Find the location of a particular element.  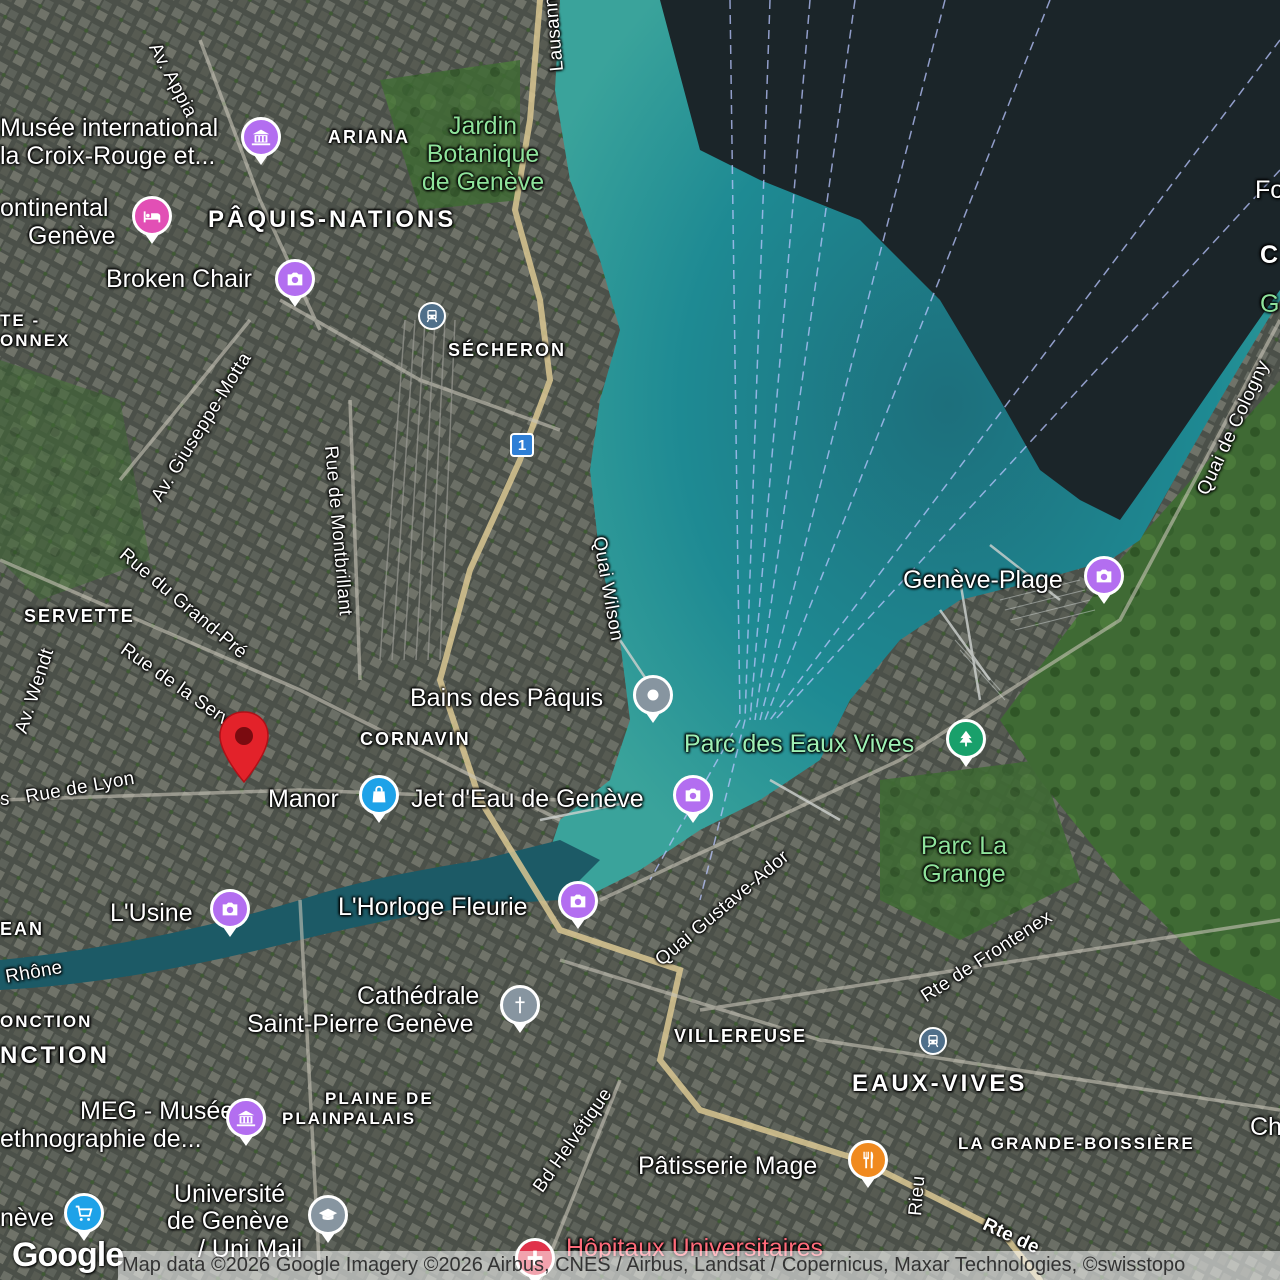

label-broken-chair: Broken Chair is located at coordinates (179, 279).